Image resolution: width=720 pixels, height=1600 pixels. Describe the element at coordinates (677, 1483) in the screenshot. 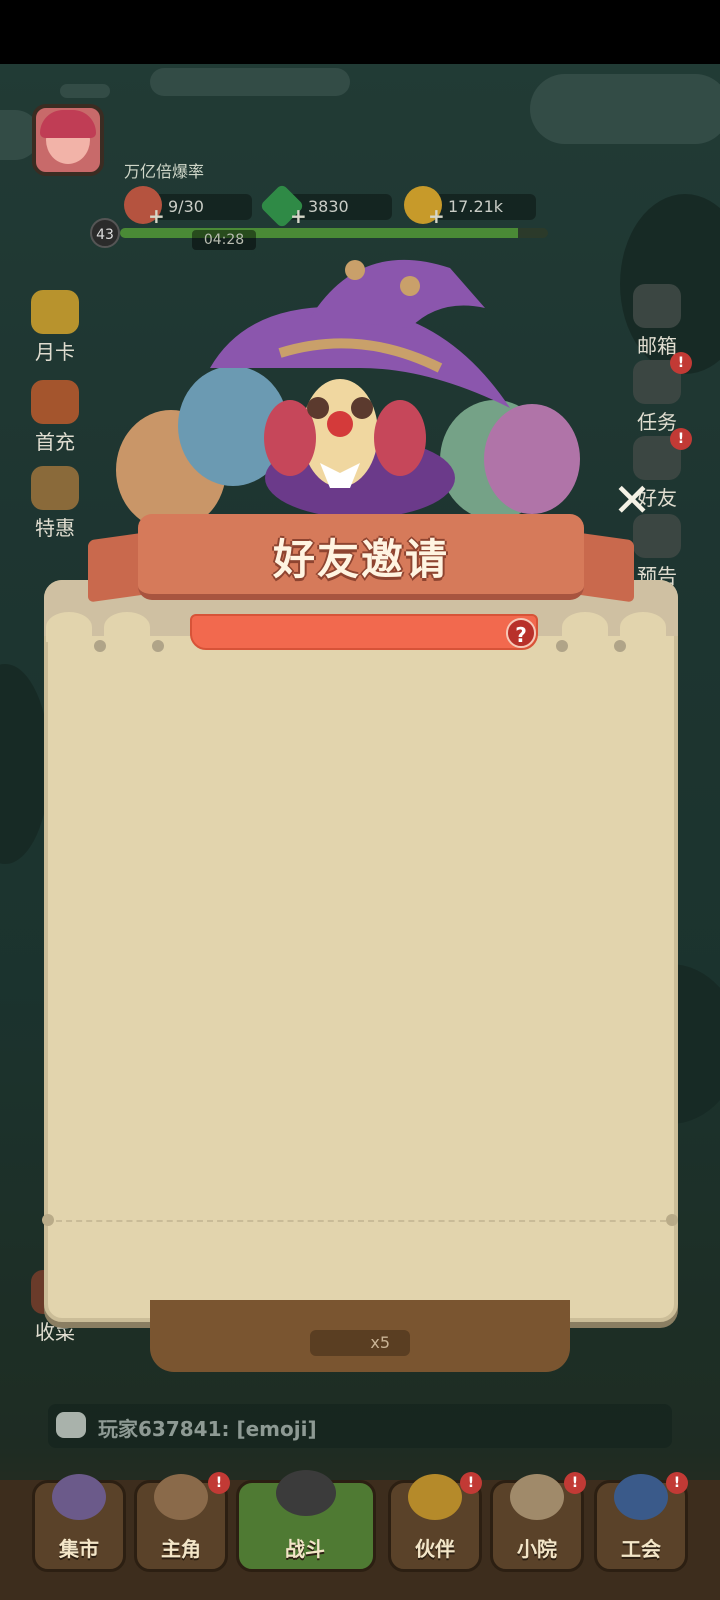

I see `guild-alert-badge: !` at that location.